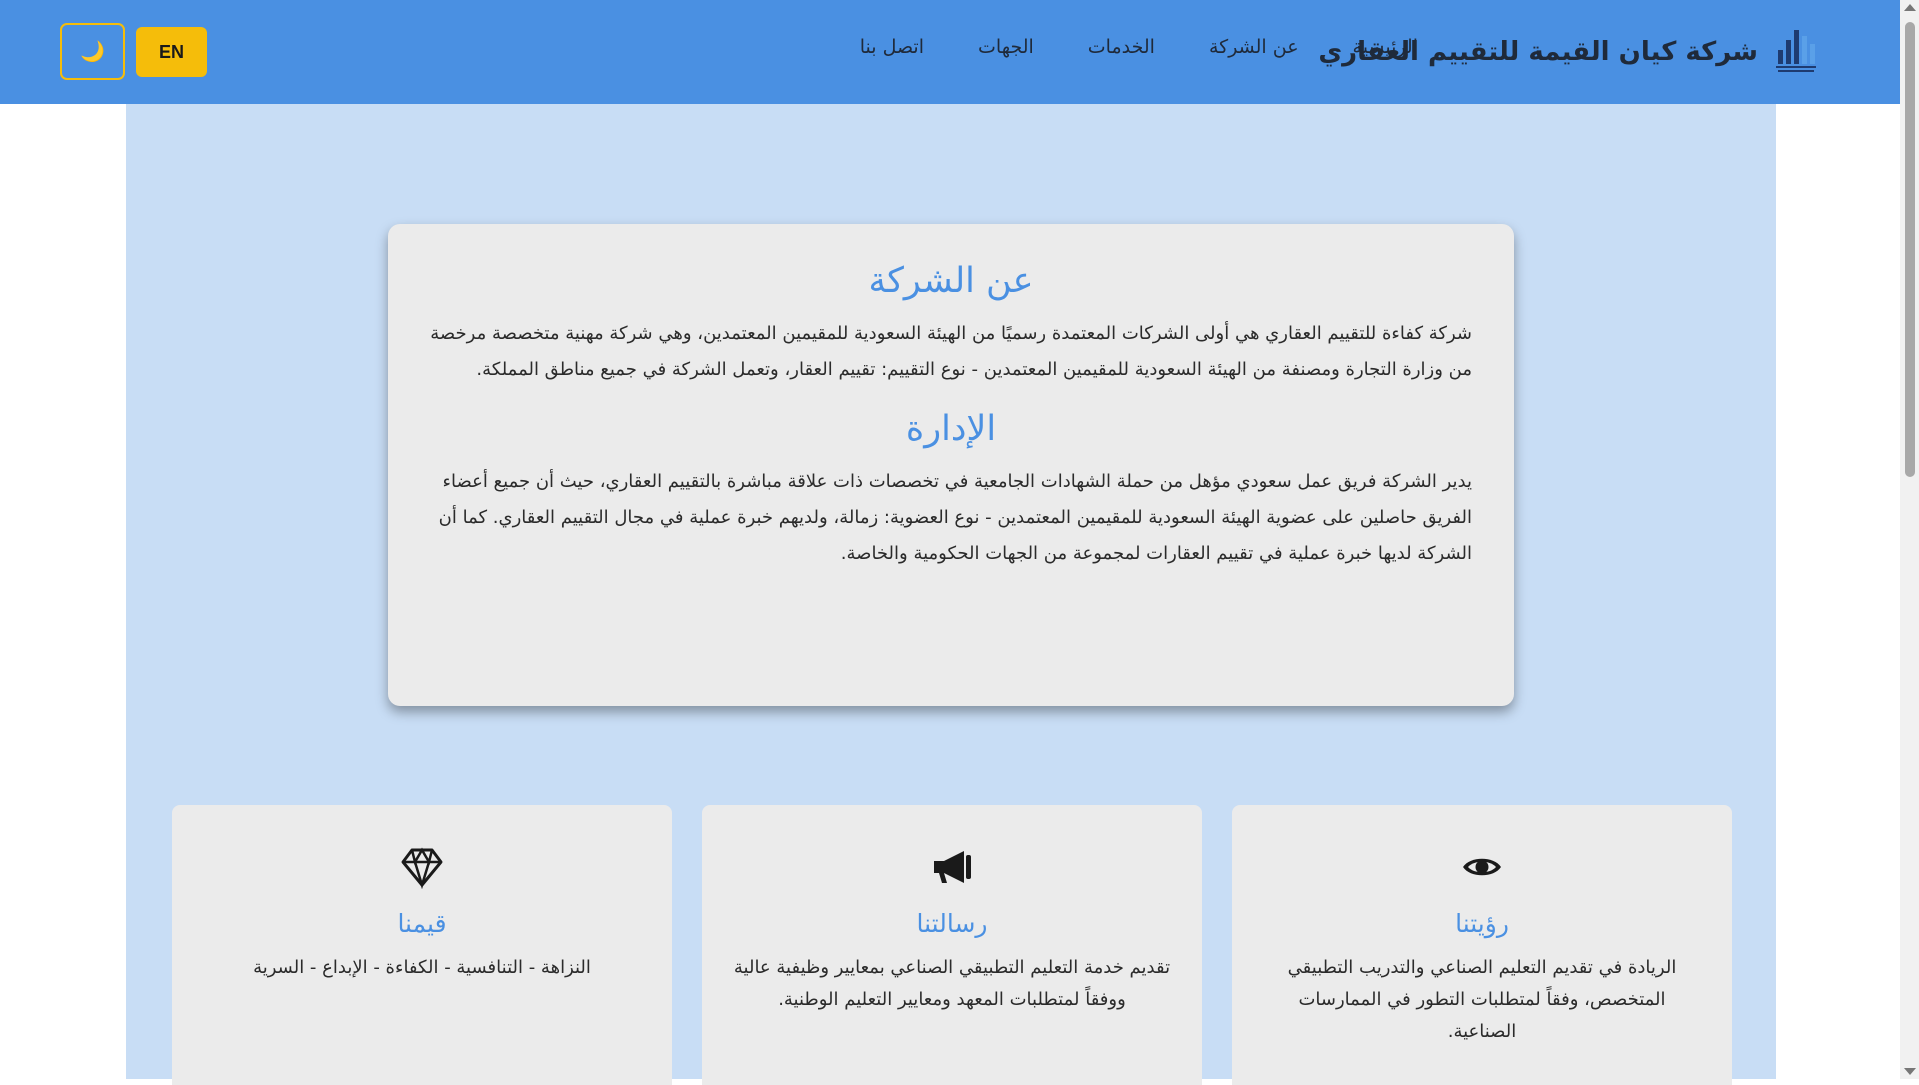 The width and height of the screenshot is (1919, 1085). I want to click on nav-entities: الجهات, so click(1006, 47).